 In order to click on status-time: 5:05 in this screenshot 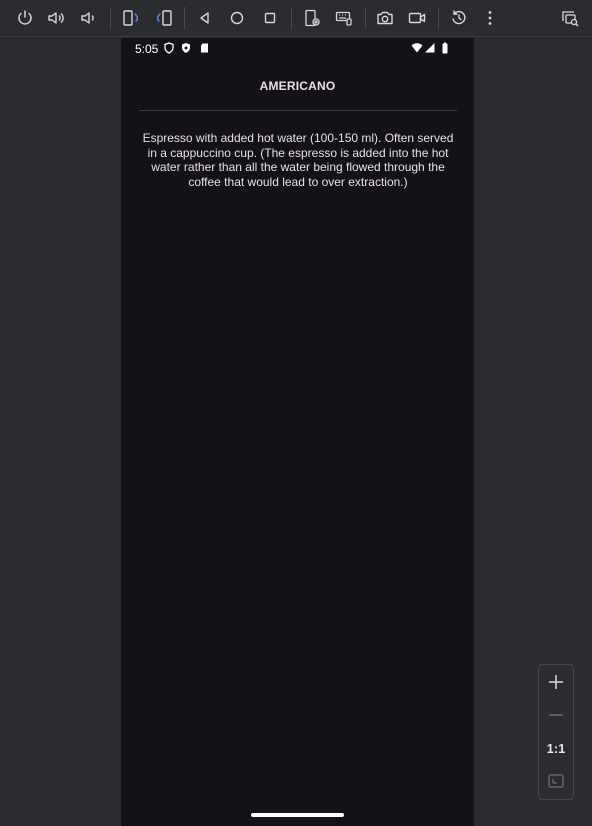, I will do `click(147, 49)`.